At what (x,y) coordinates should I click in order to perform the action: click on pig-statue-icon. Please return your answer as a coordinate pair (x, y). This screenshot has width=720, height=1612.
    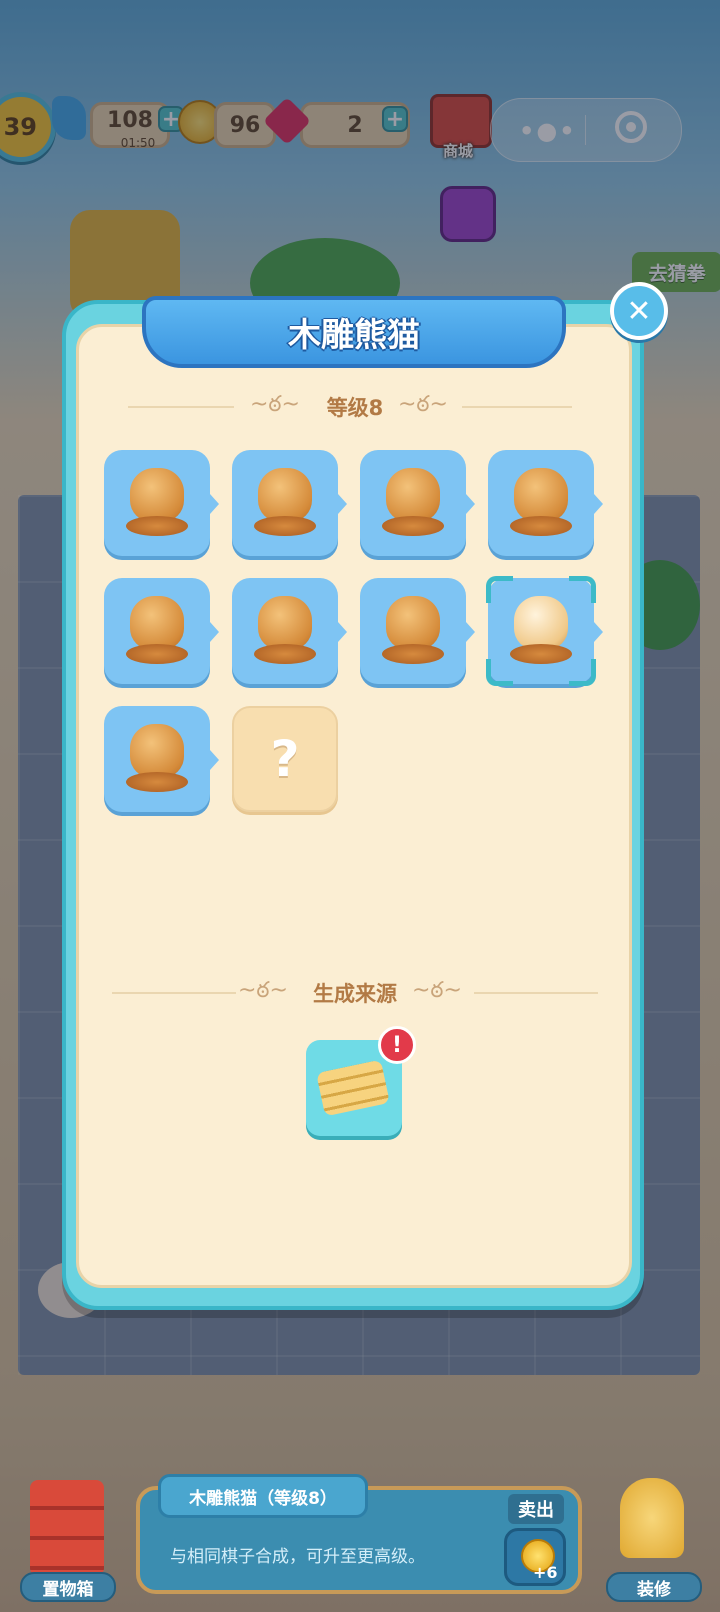
    Looking at the image, I should click on (541, 495).